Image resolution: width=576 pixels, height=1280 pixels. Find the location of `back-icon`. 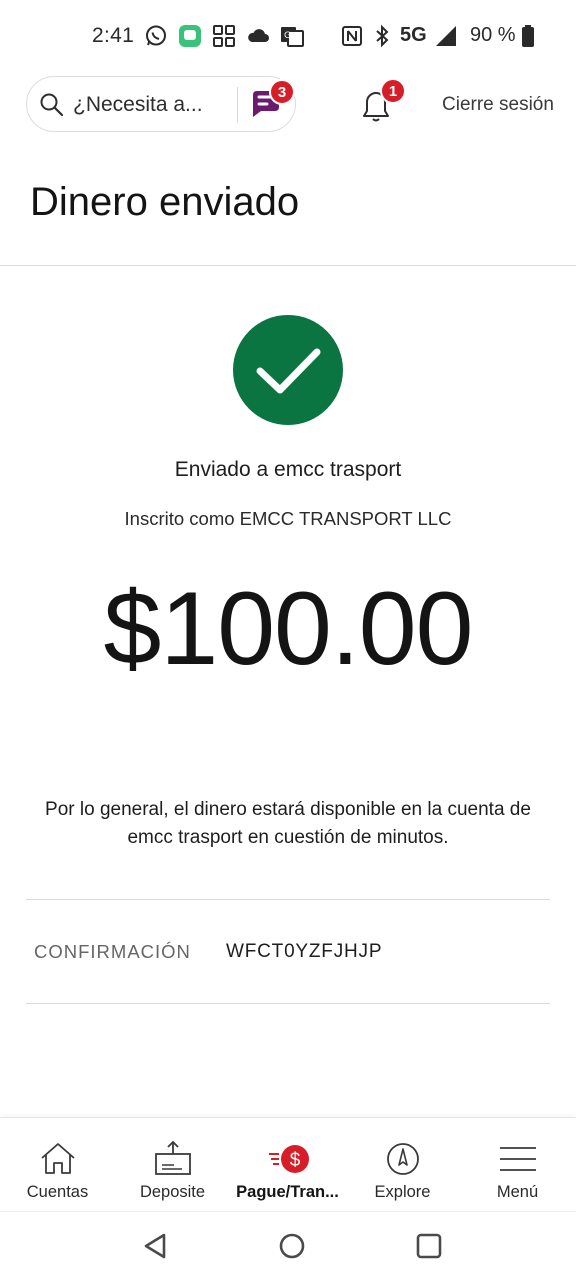

back-icon is located at coordinates (156, 1246).